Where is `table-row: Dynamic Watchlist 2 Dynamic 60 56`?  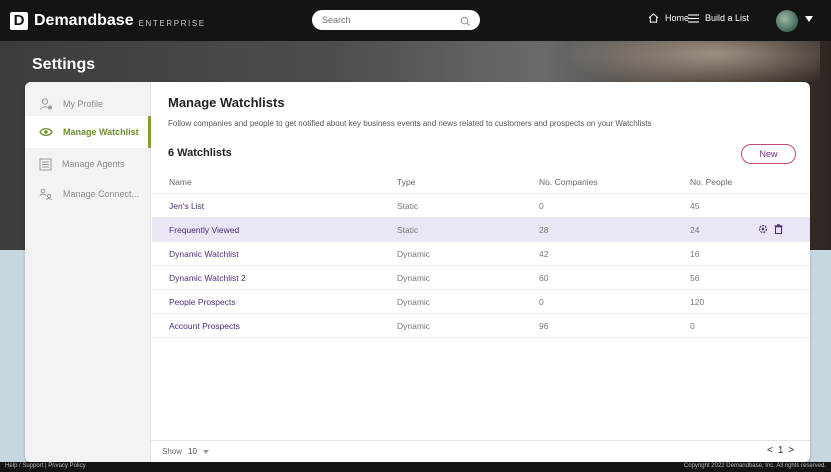
table-row: Dynamic Watchlist 2 Dynamic 60 56 is located at coordinates (481, 278).